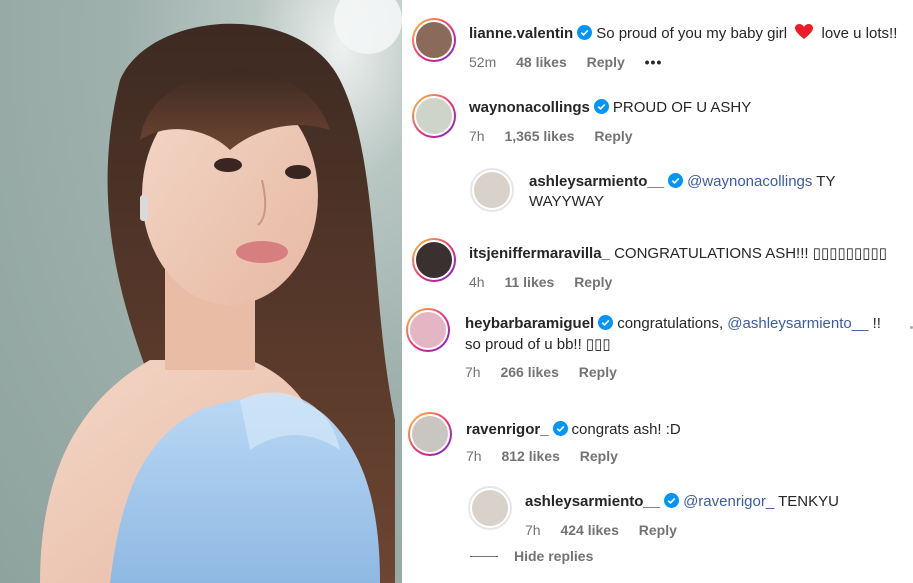  I want to click on comment-text: PROUD OF U ASHY, so click(682, 107).